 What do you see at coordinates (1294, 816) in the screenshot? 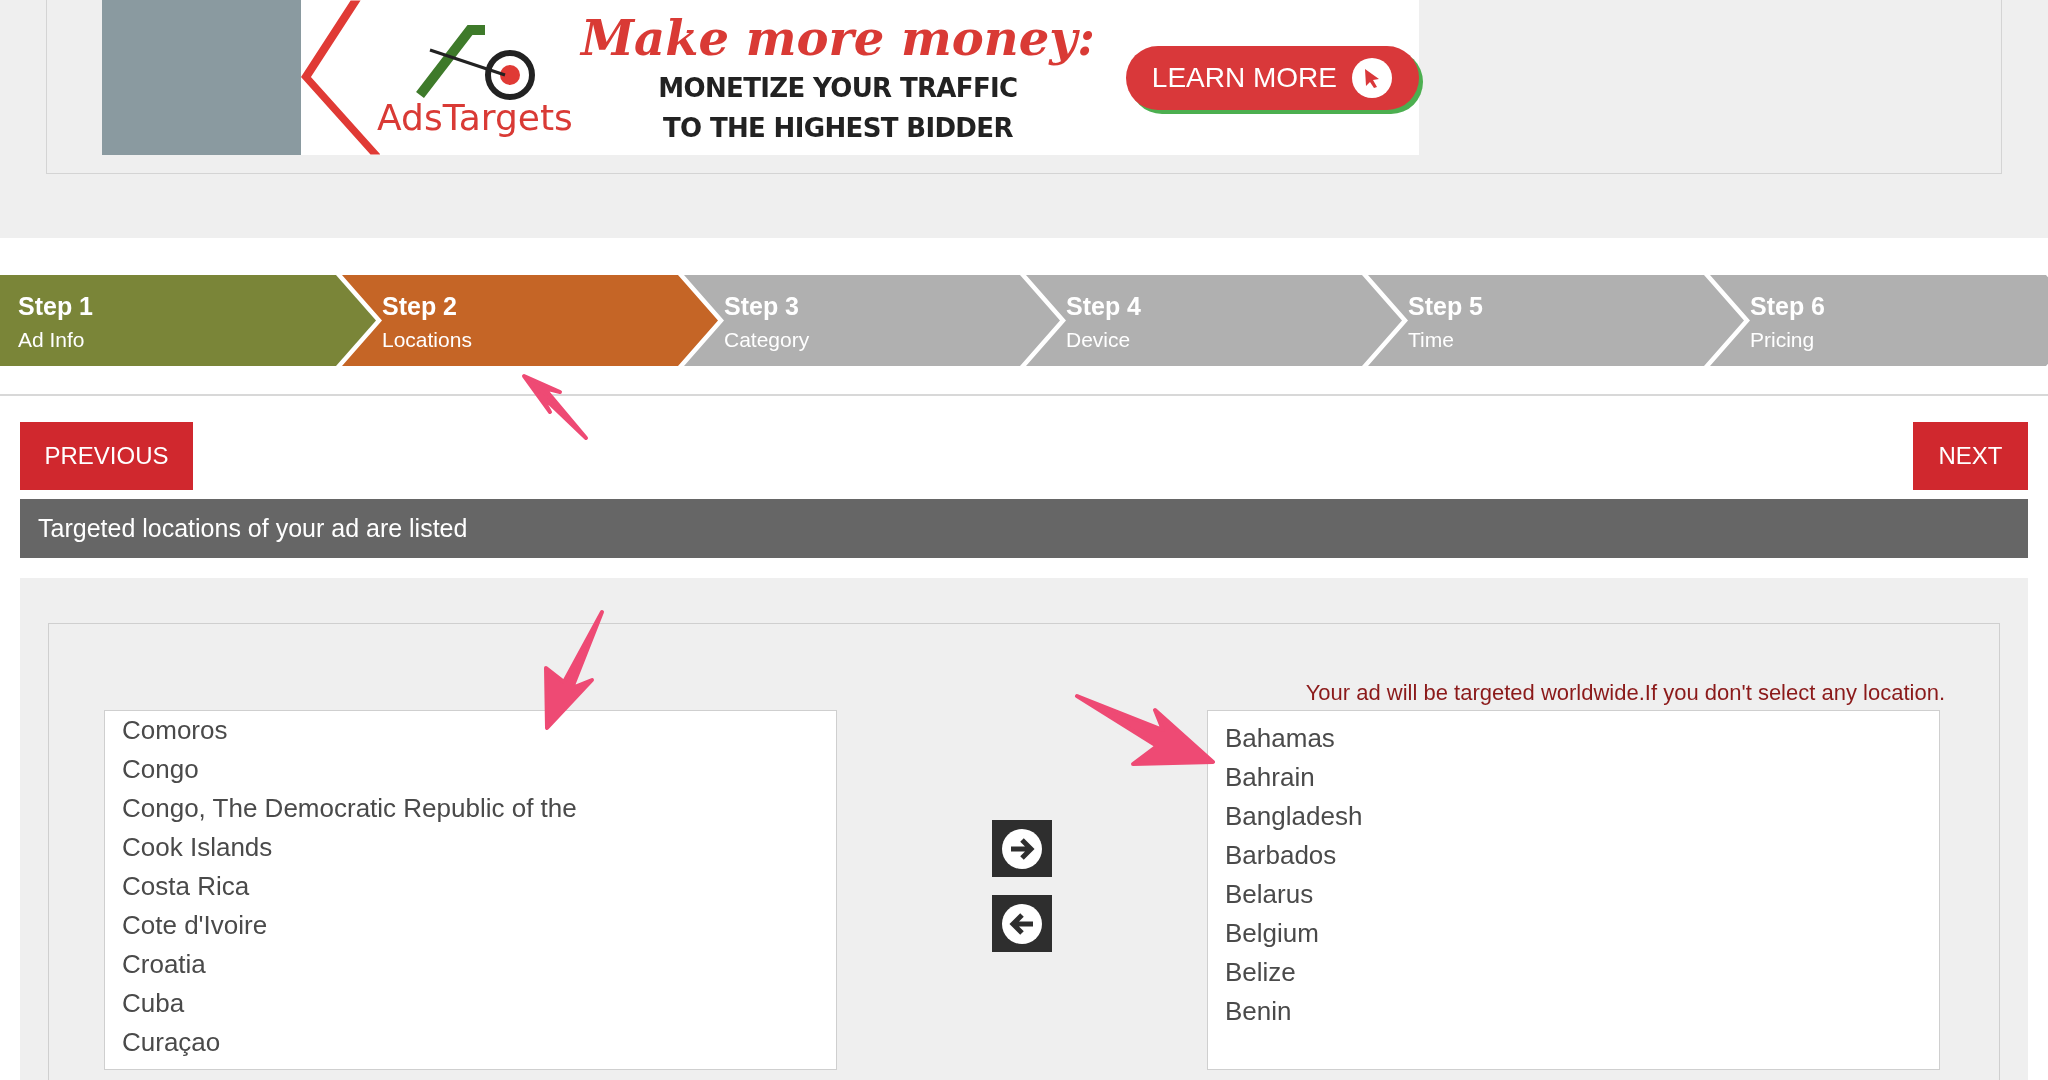
I see `location-option: Bangladesh` at bounding box center [1294, 816].